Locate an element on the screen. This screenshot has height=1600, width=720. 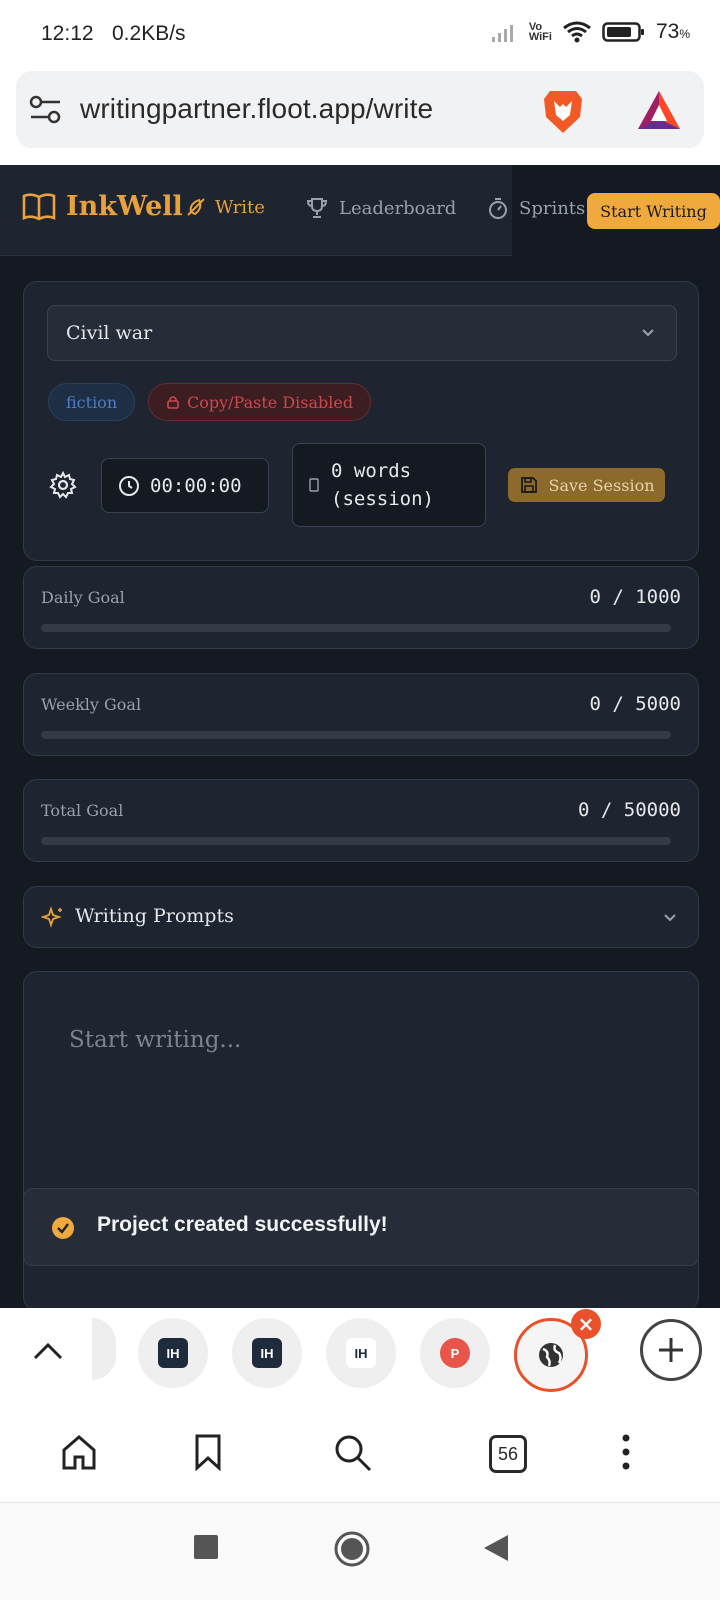
tab-strip: IH IH IH P is located at coordinates (360, 1350).